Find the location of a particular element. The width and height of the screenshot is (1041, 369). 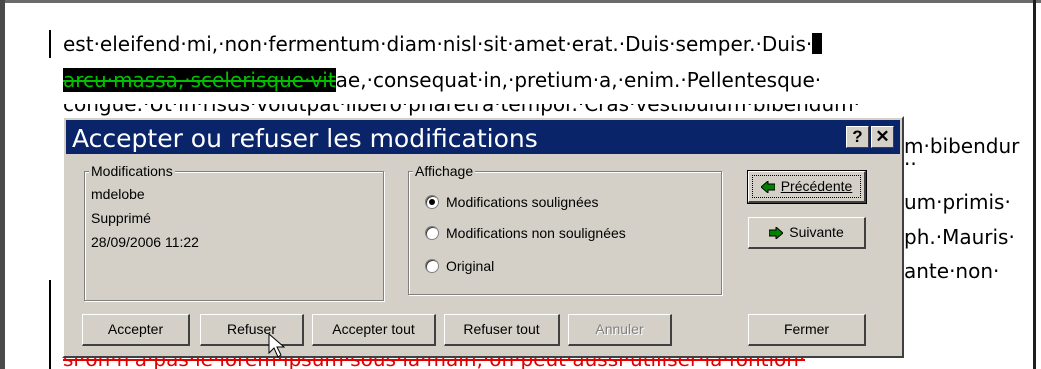

close-icon: ✕ is located at coordinates (882, 136).